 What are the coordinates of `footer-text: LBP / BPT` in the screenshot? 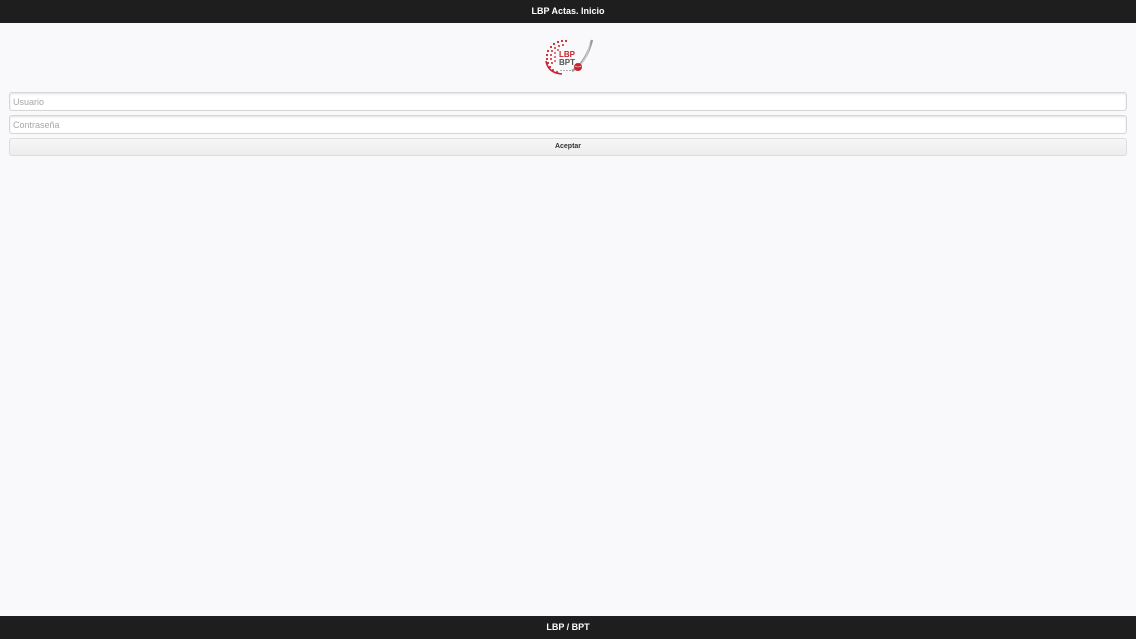 It's located at (568, 627).